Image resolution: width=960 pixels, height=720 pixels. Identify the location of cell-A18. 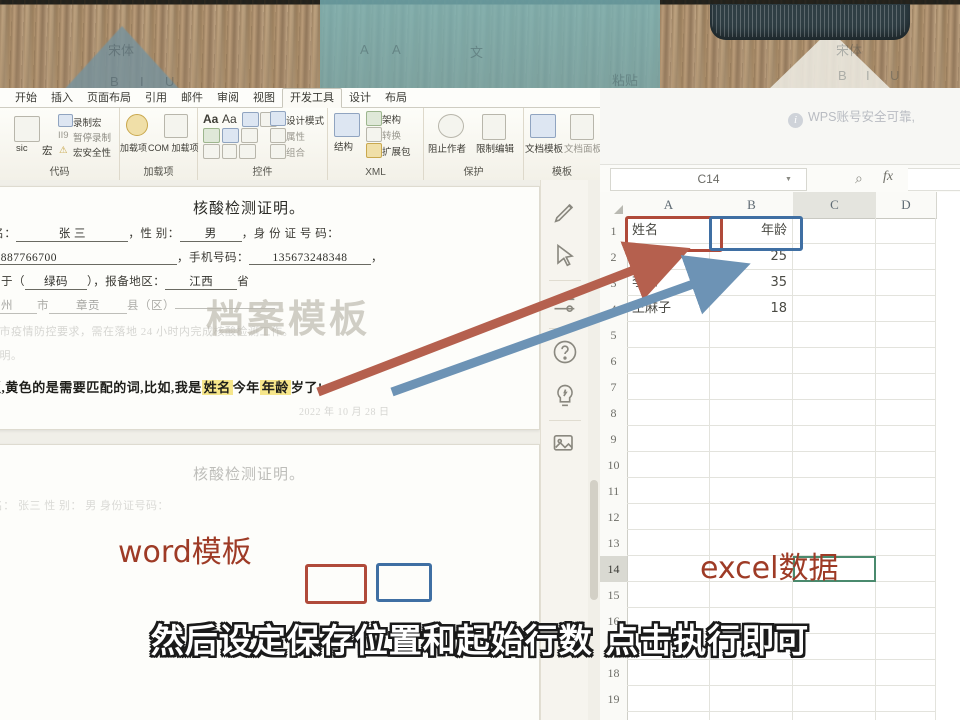
(668, 673).